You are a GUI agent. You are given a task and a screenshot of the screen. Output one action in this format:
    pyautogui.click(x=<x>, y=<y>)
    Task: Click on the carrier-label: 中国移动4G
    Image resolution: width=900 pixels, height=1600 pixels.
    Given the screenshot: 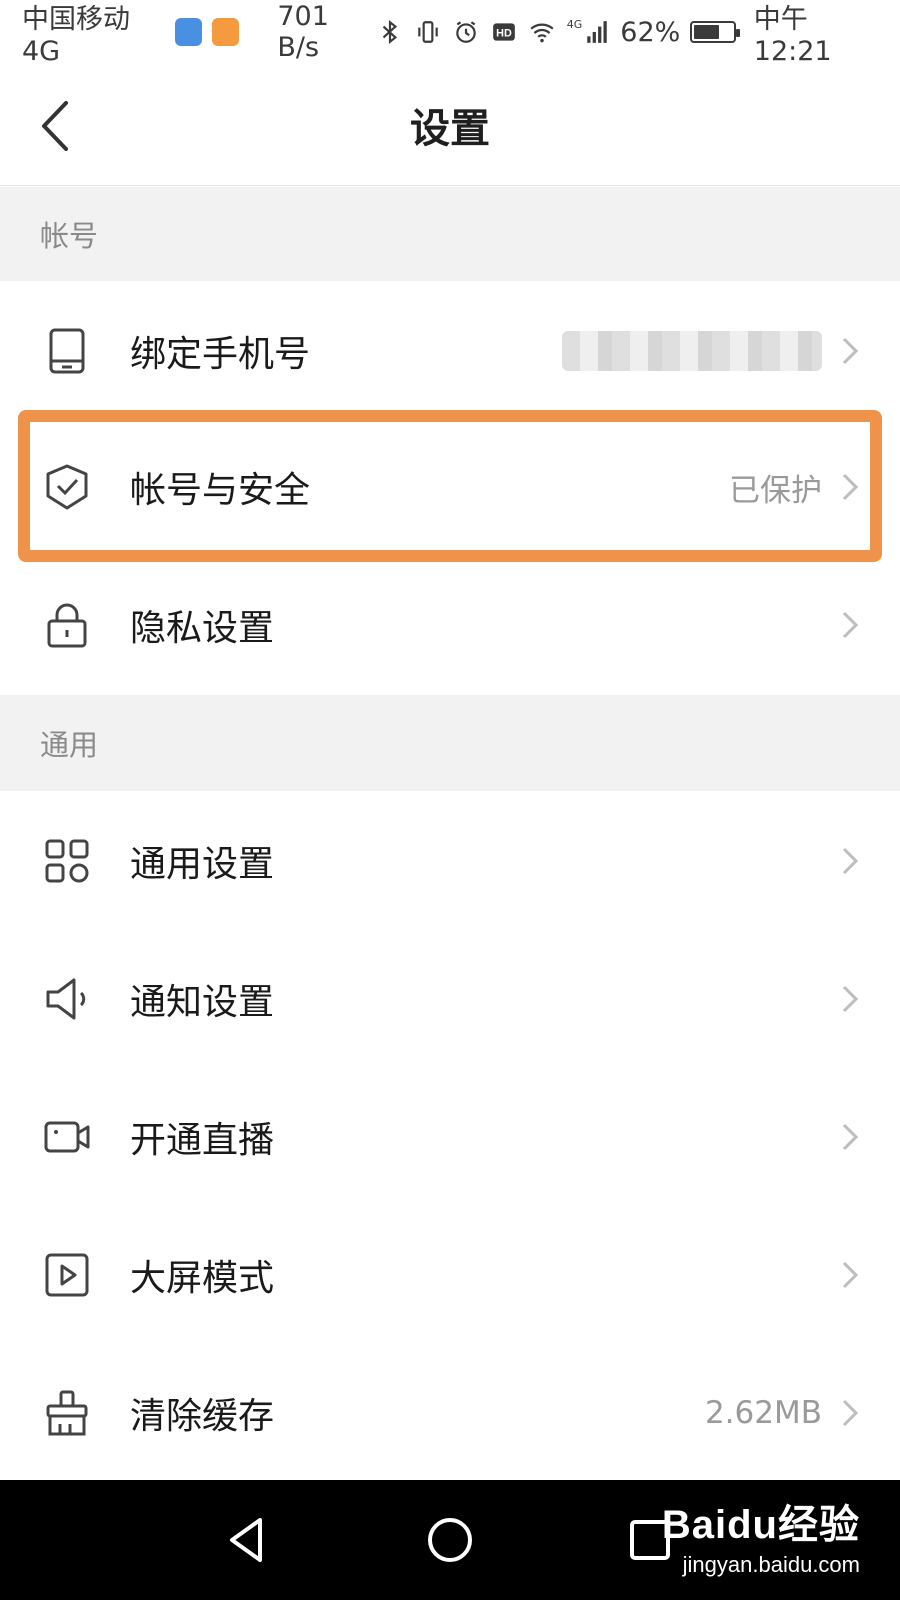 What is the action you would take?
    pyautogui.click(x=76, y=35)
    